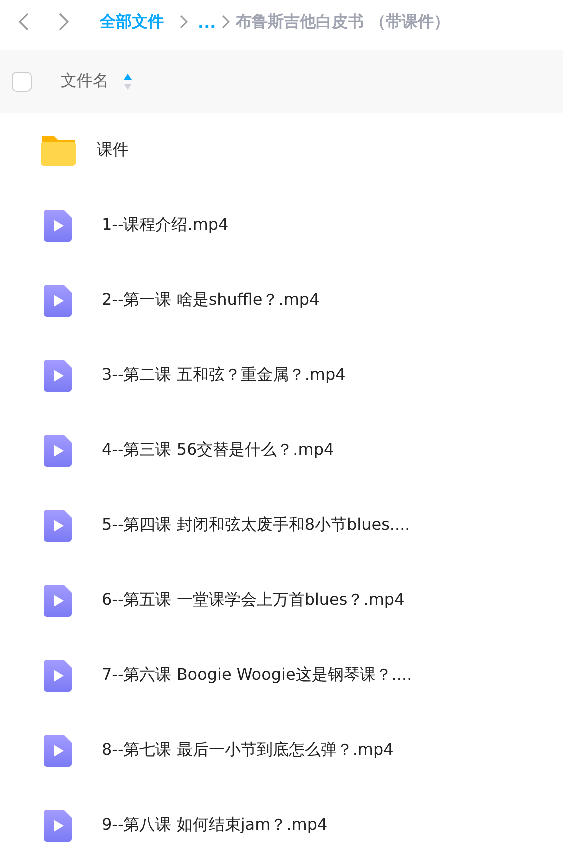 The width and height of the screenshot is (563, 866). Describe the element at coordinates (58, 150) in the screenshot. I see `folder-icon` at that location.